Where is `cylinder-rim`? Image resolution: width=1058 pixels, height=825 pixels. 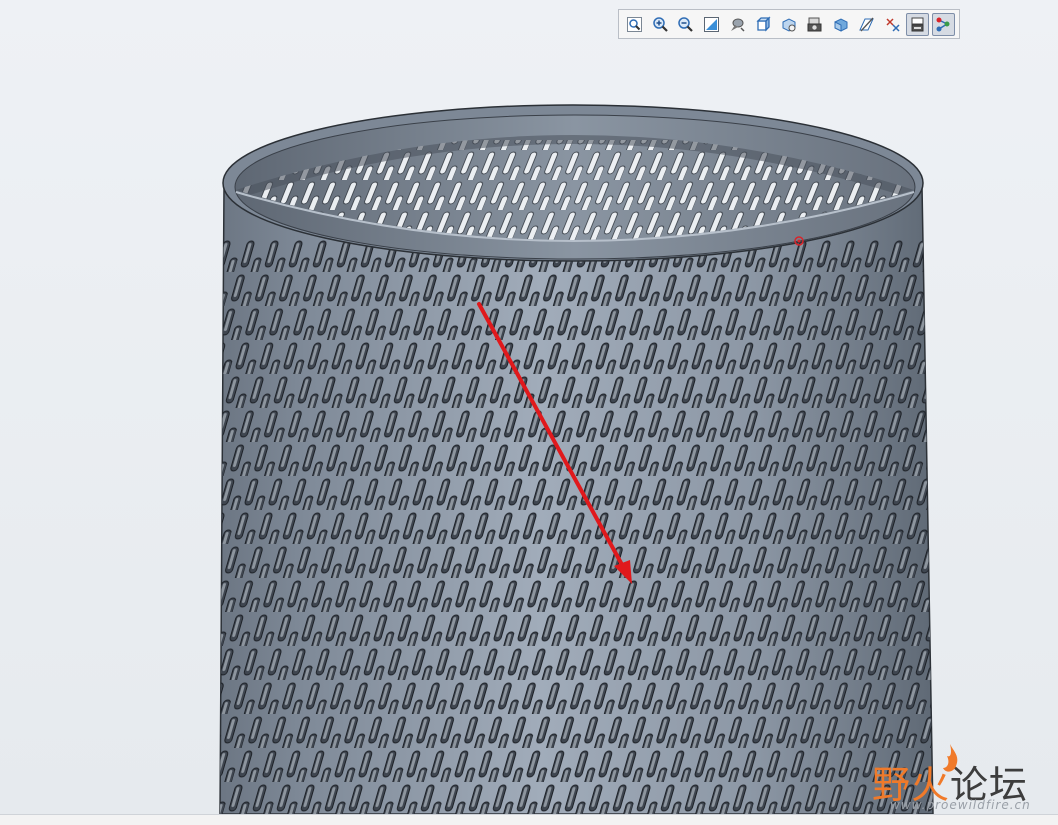 cylinder-rim is located at coordinates (573, 183).